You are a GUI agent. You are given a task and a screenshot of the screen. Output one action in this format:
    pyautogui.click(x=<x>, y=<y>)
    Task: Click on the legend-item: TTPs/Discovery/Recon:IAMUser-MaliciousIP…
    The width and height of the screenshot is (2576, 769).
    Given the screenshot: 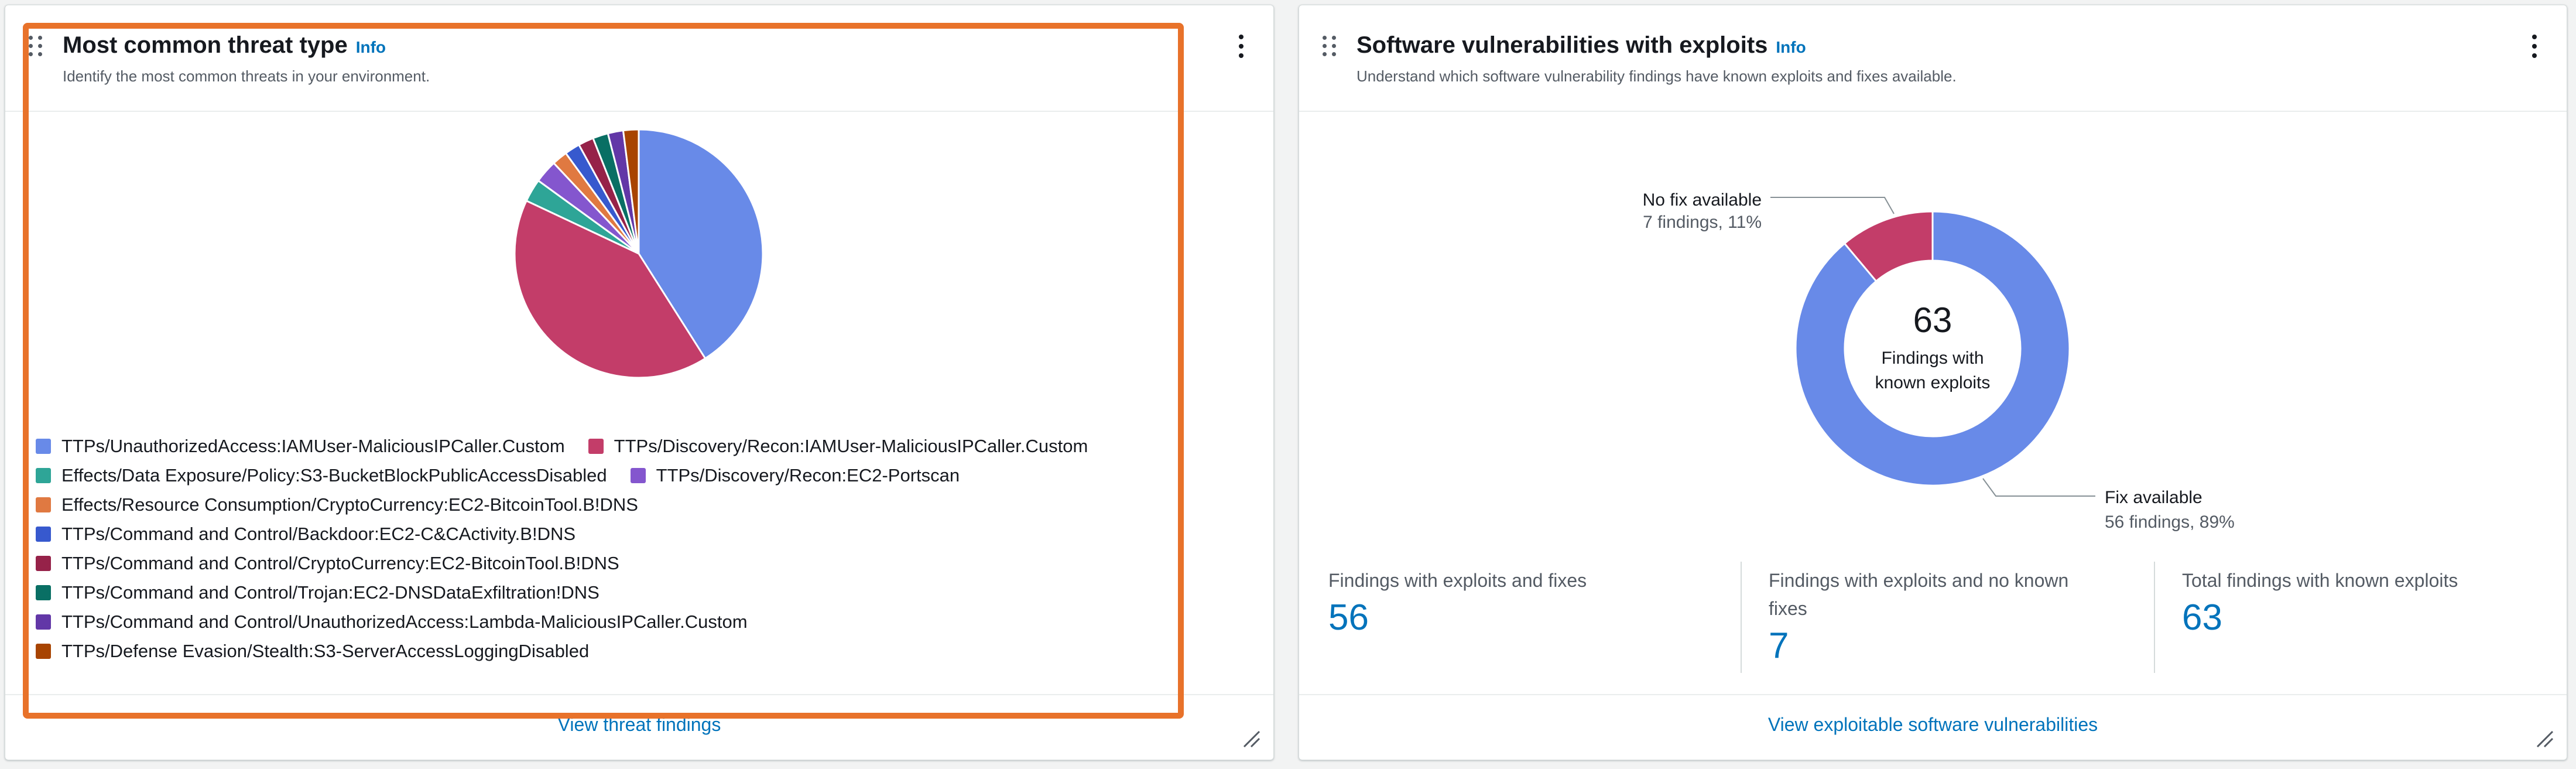 What is the action you would take?
    pyautogui.click(x=838, y=446)
    